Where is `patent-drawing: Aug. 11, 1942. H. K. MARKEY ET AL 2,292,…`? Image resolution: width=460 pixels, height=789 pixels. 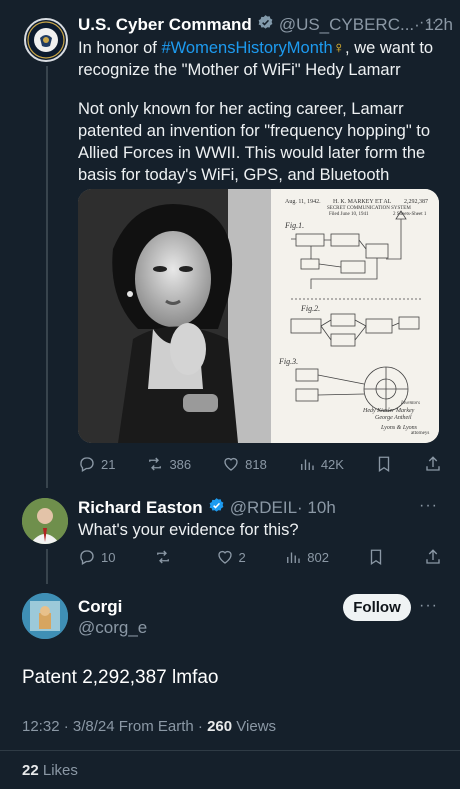 patent-drawing: Aug. 11, 1942. H. K. MARKEY ET AL 2,292,… is located at coordinates (355, 316).